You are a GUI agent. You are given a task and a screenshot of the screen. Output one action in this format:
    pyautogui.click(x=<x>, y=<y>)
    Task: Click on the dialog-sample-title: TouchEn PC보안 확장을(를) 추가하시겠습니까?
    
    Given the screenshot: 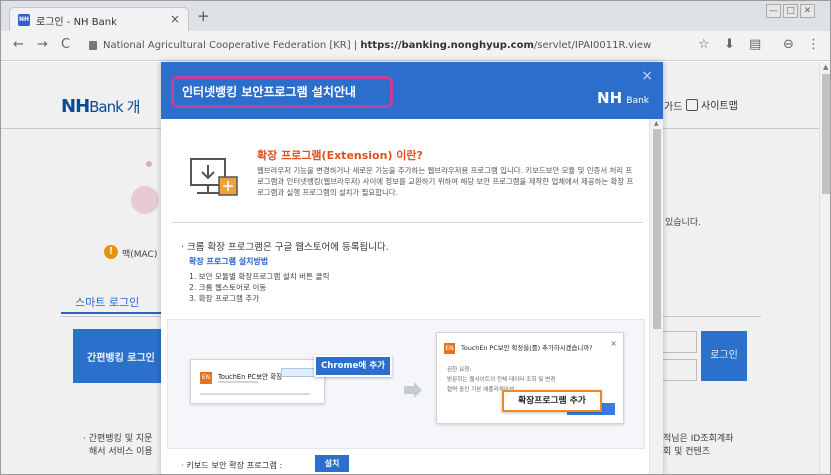 What is the action you would take?
    pyautogui.click(x=527, y=348)
    